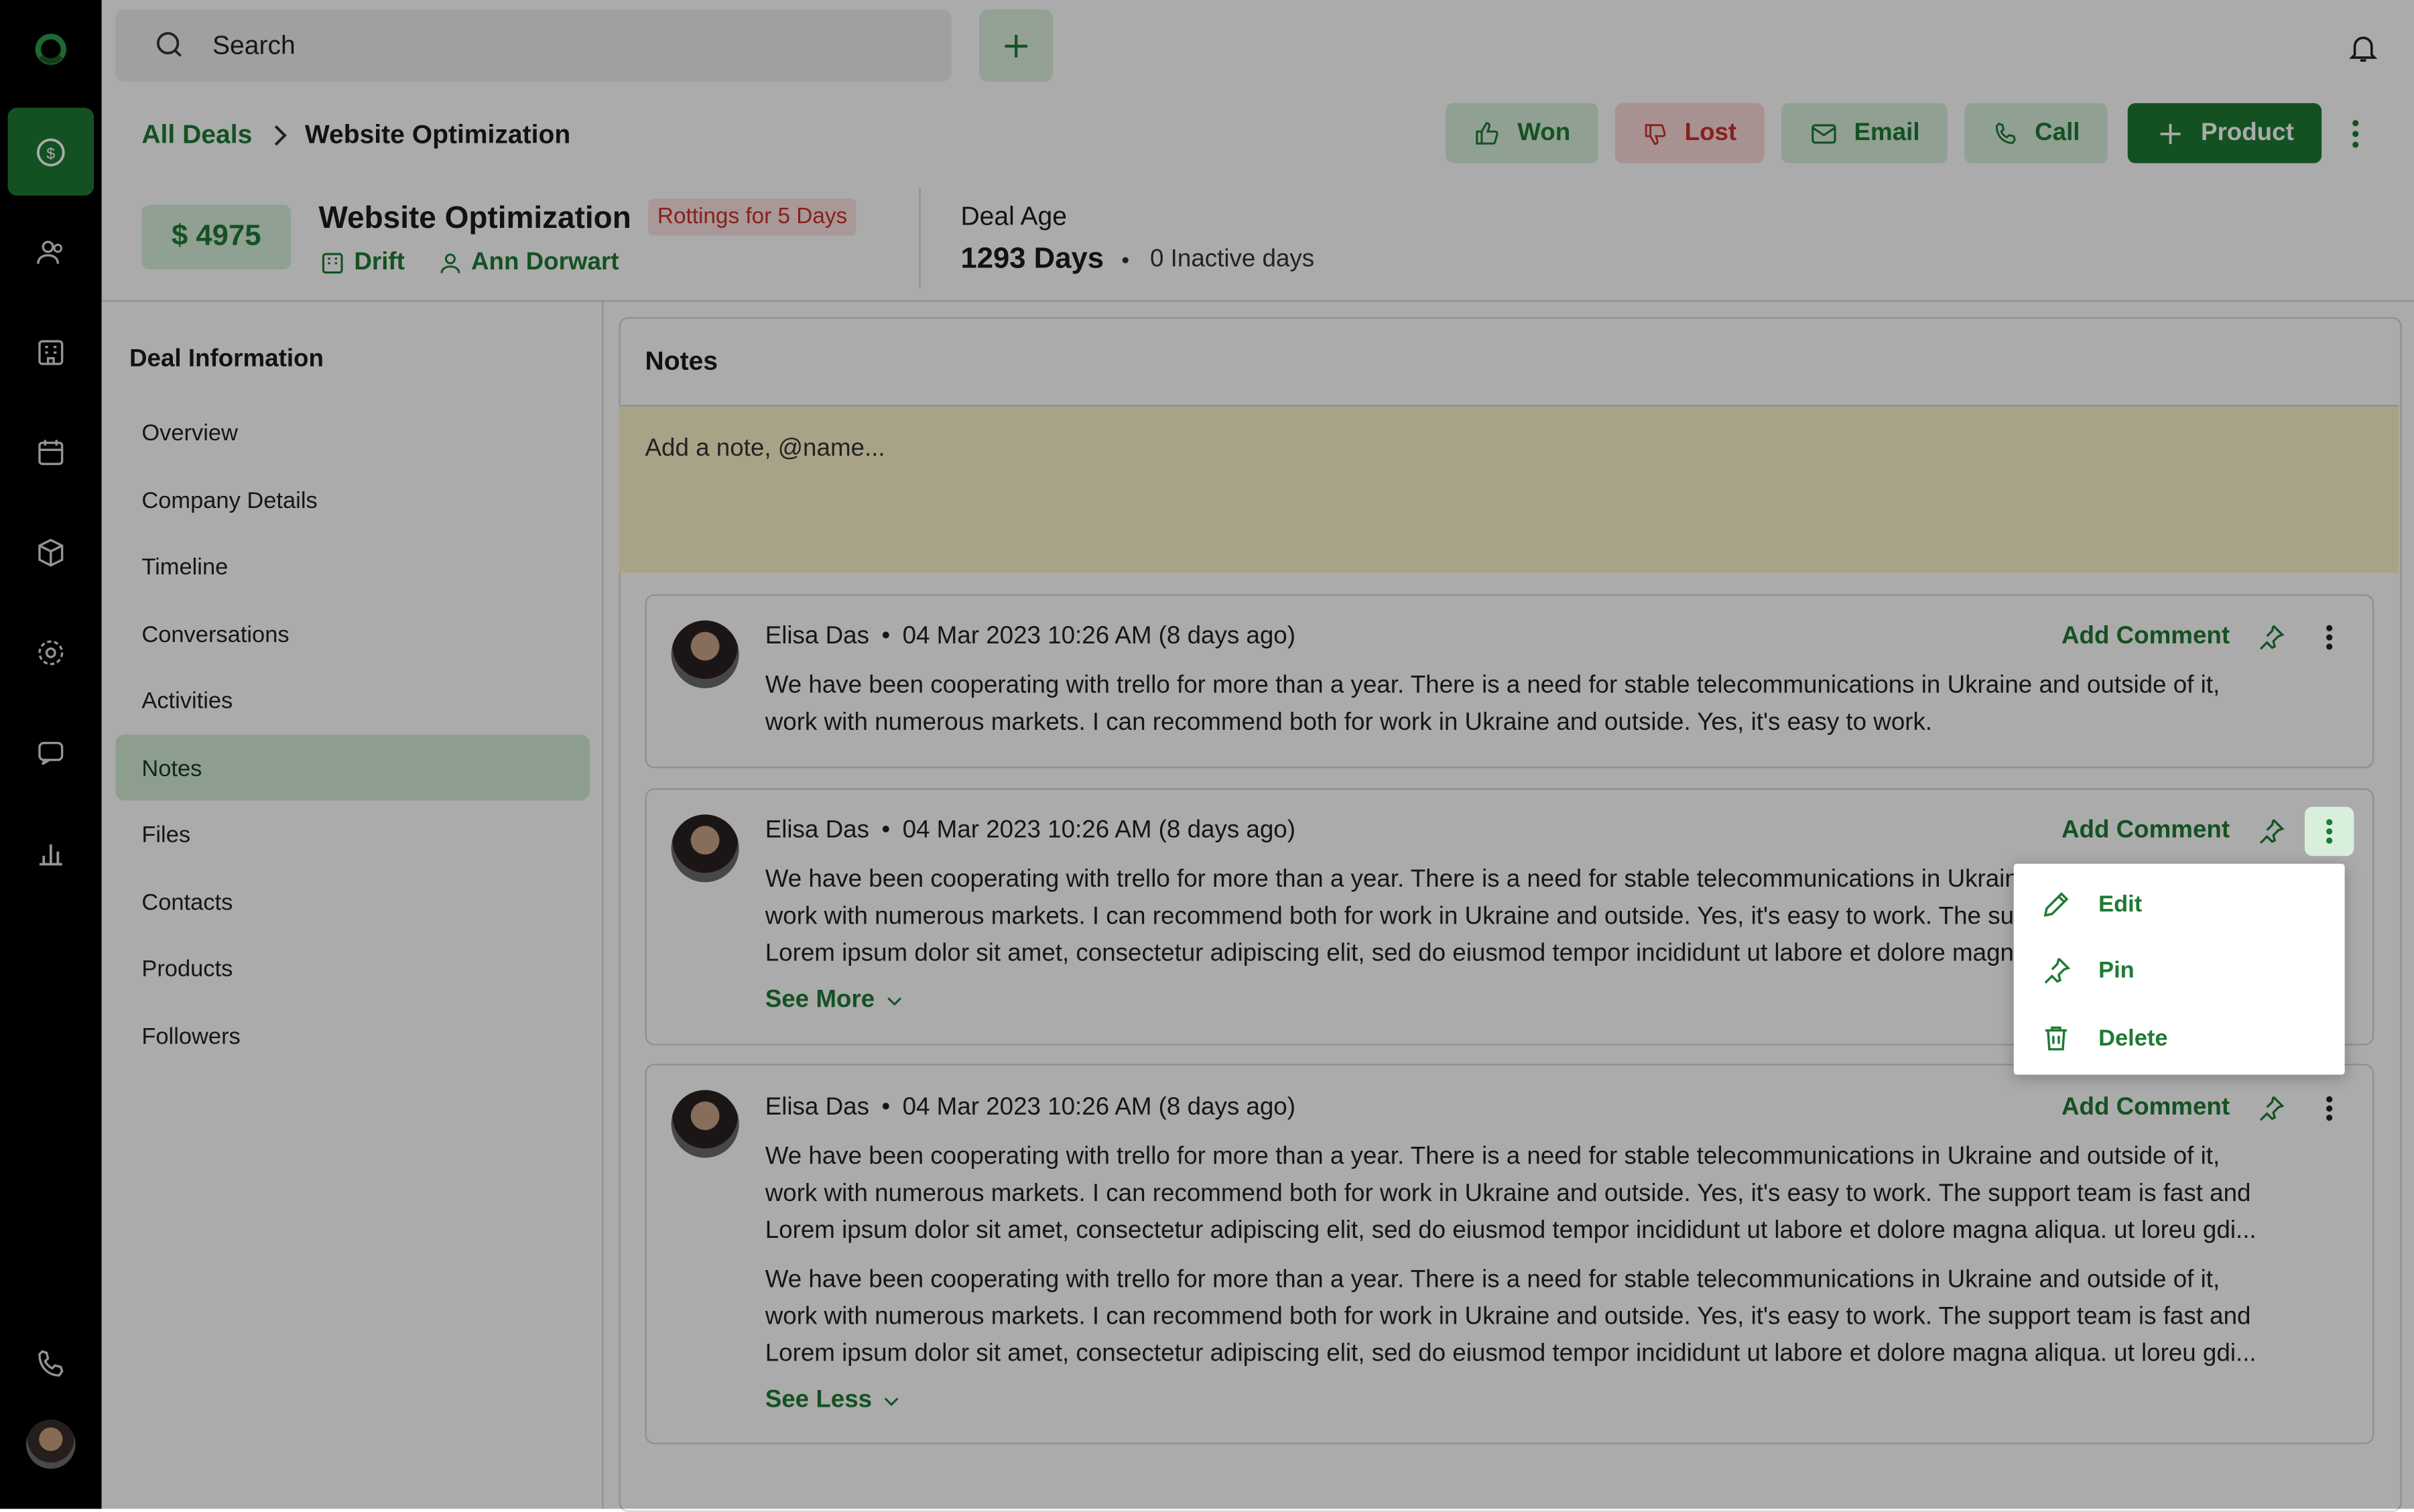 The width and height of the screenshot is (2414, 1512). I want to click on menu-item-label: Delete, so click(2133, 1037).